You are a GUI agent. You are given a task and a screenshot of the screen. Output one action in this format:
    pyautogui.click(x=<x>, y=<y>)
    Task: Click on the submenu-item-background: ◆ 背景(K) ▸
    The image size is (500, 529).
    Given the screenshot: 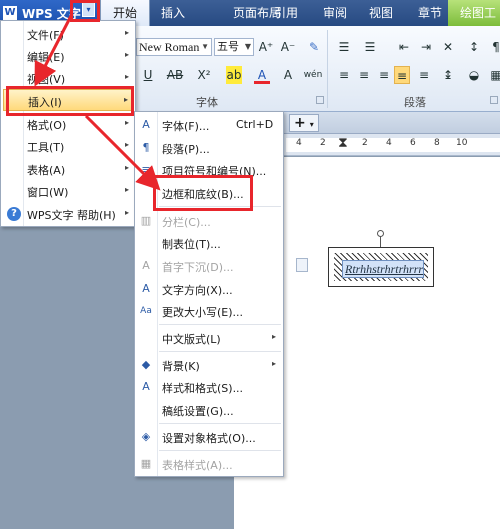 What is the action you would take?
    pyautogui.click(x=209, y=365)
    